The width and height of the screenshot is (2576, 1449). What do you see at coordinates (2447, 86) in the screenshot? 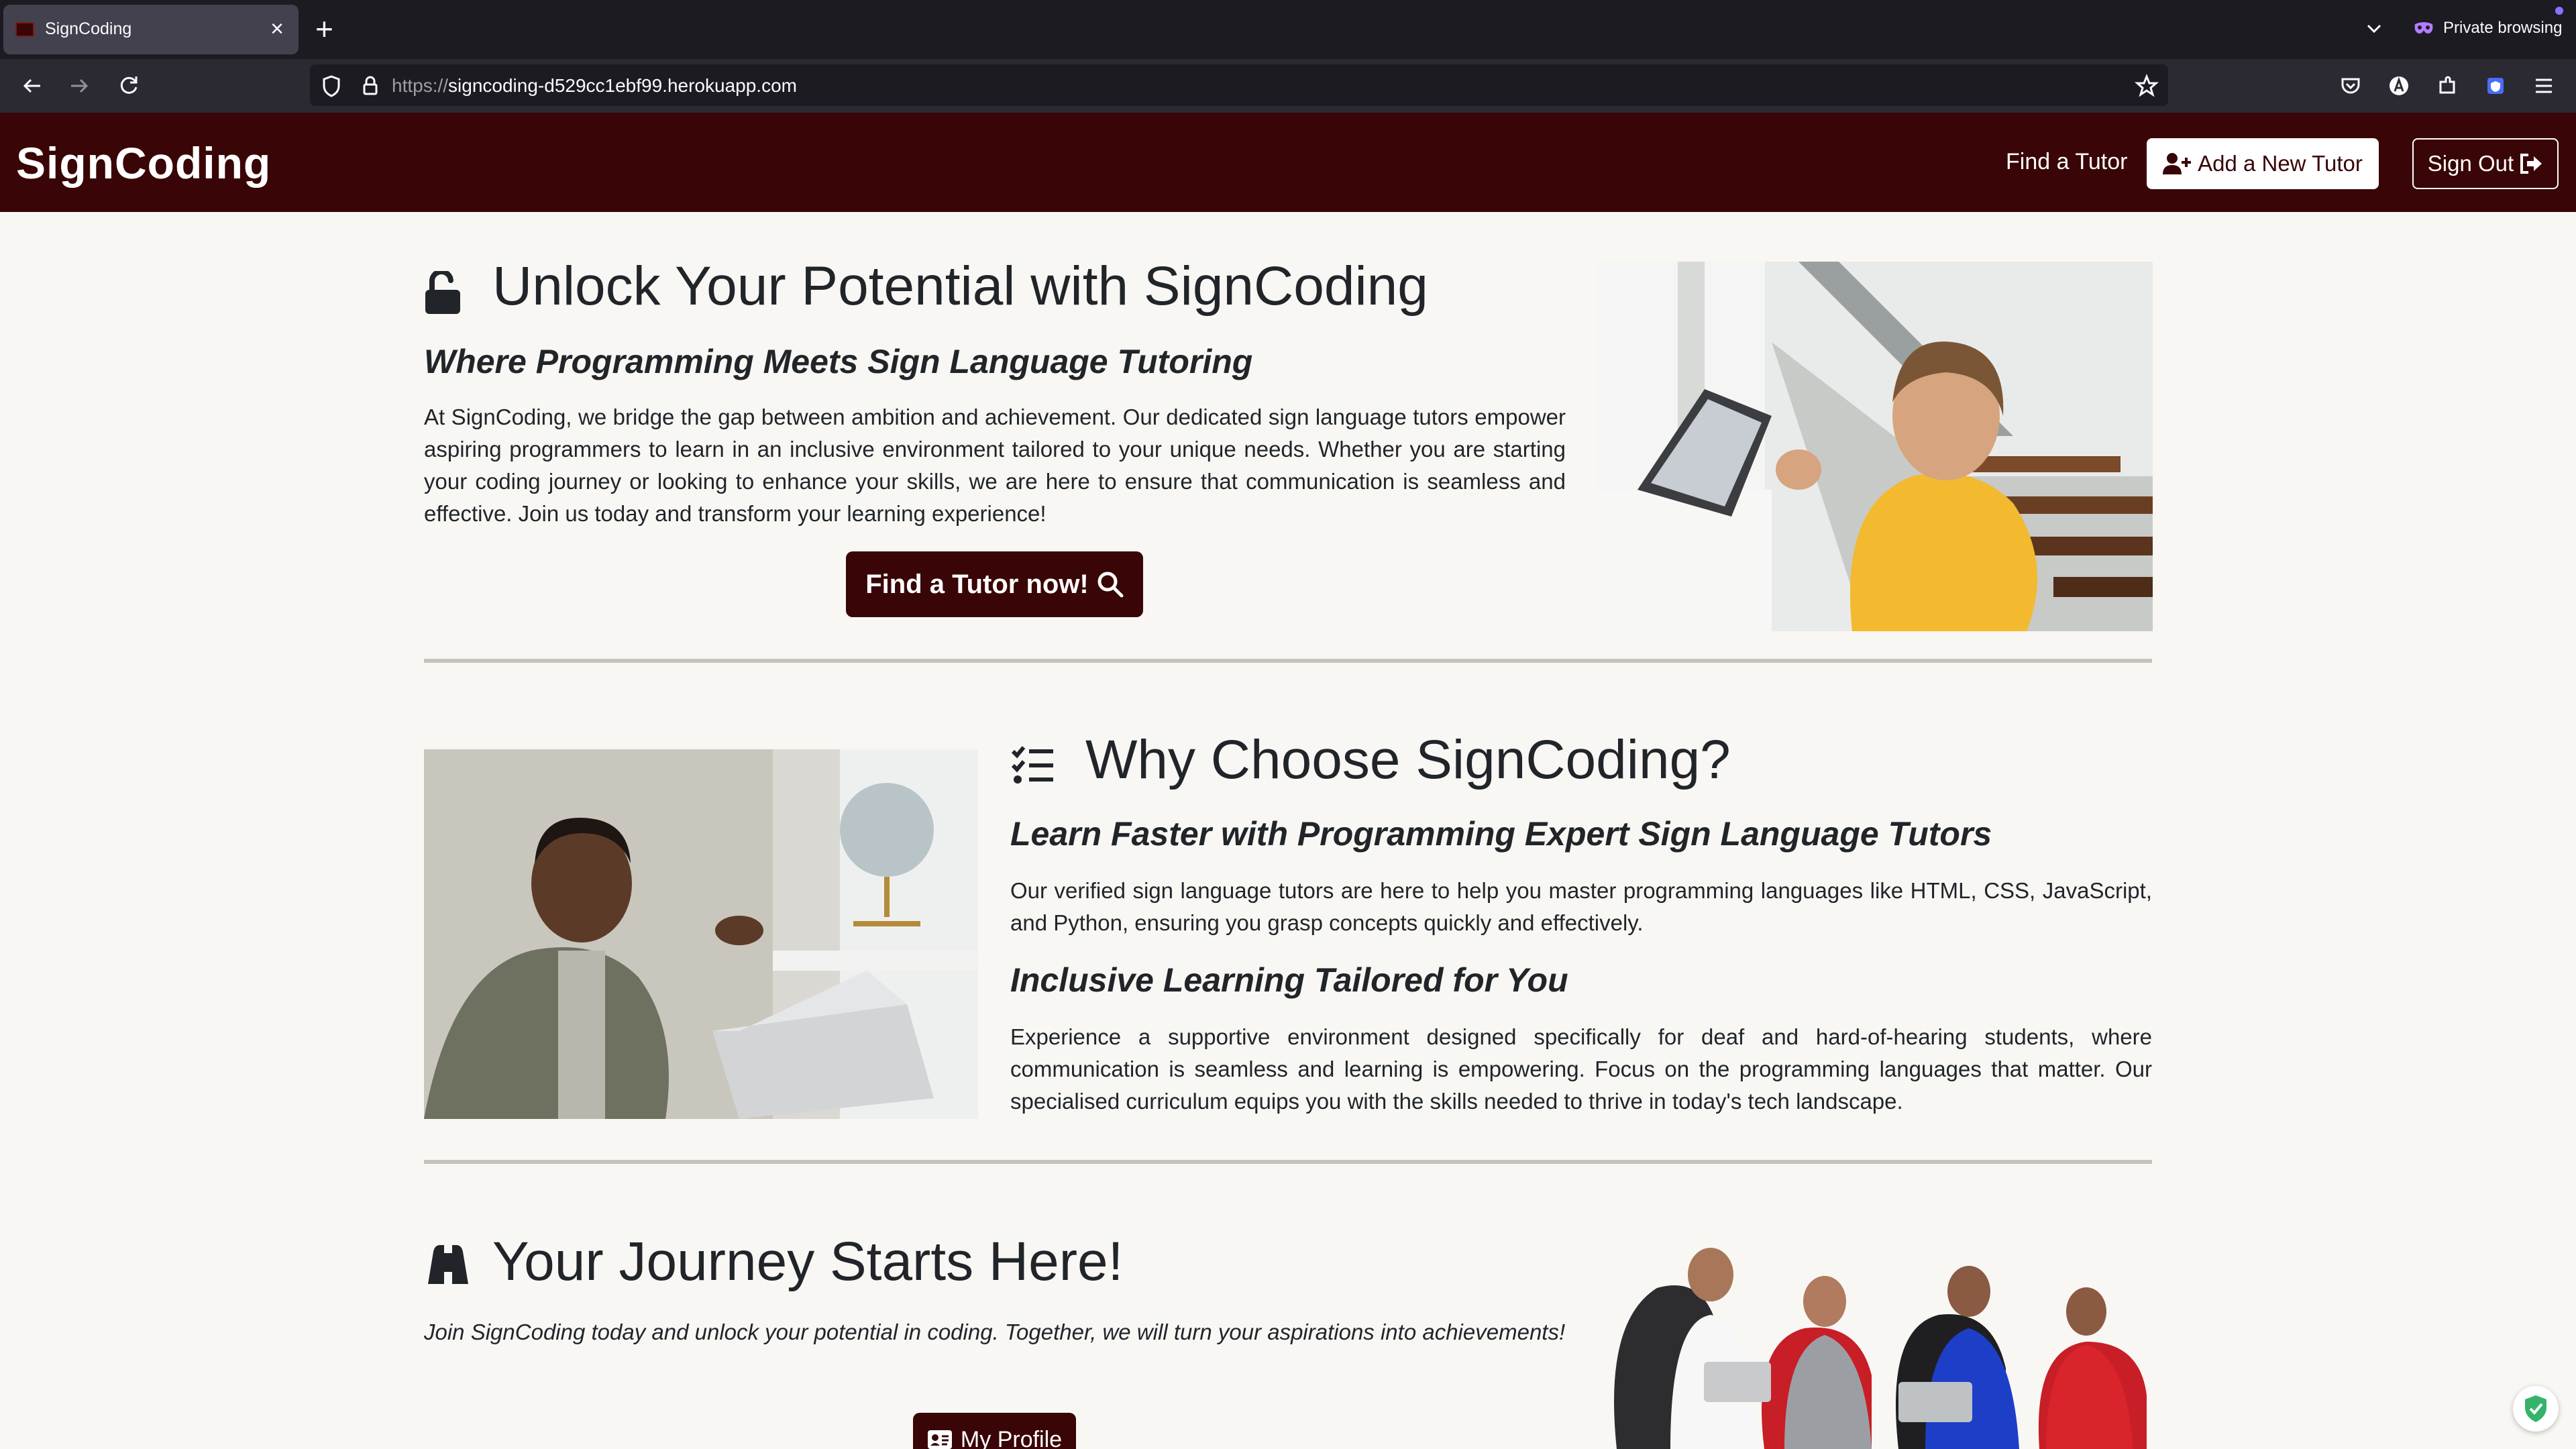
I see `extensions-icon` at bounding box center [2447, 86].